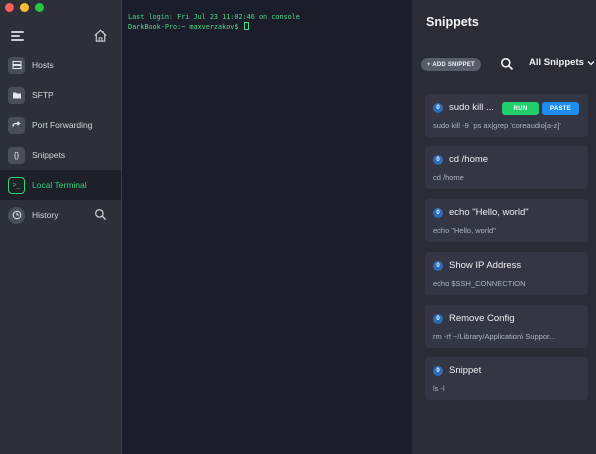 Image resolution: width=596 pixels, height=454 pixels. Describe the element at coordinates (43, 95) in the screenshot. I see `sidebar-item-label: SFTP` at that location.